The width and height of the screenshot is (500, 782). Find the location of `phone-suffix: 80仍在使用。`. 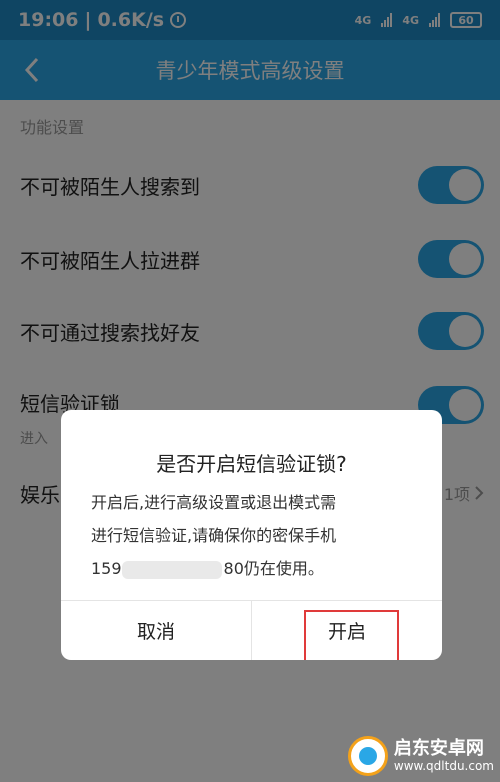

phone-suffix: 80仍在使用。 is located at coordinates (273, 568).